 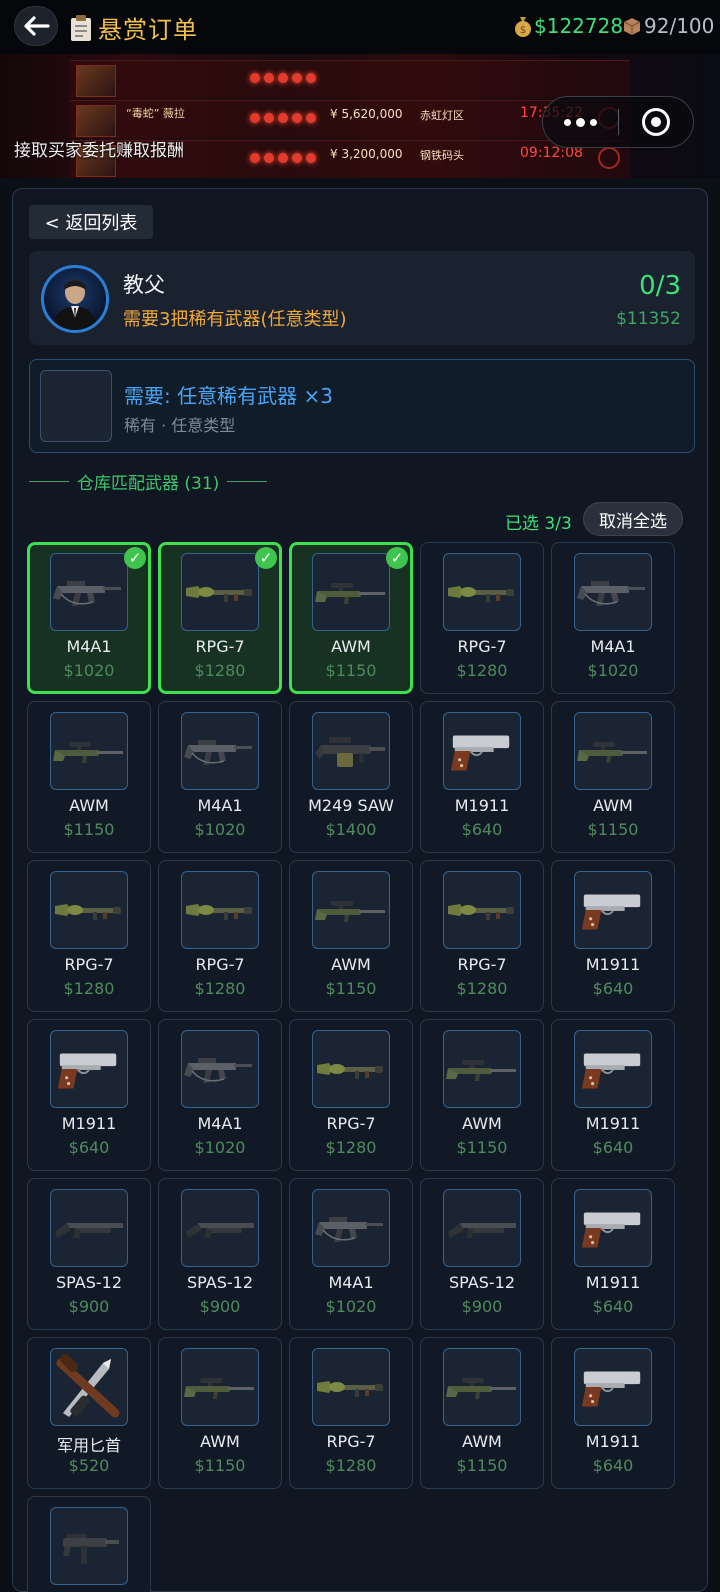 I want to click on weapon-card: RPG-7 $1280 ✓, so click(x=220, y=618).